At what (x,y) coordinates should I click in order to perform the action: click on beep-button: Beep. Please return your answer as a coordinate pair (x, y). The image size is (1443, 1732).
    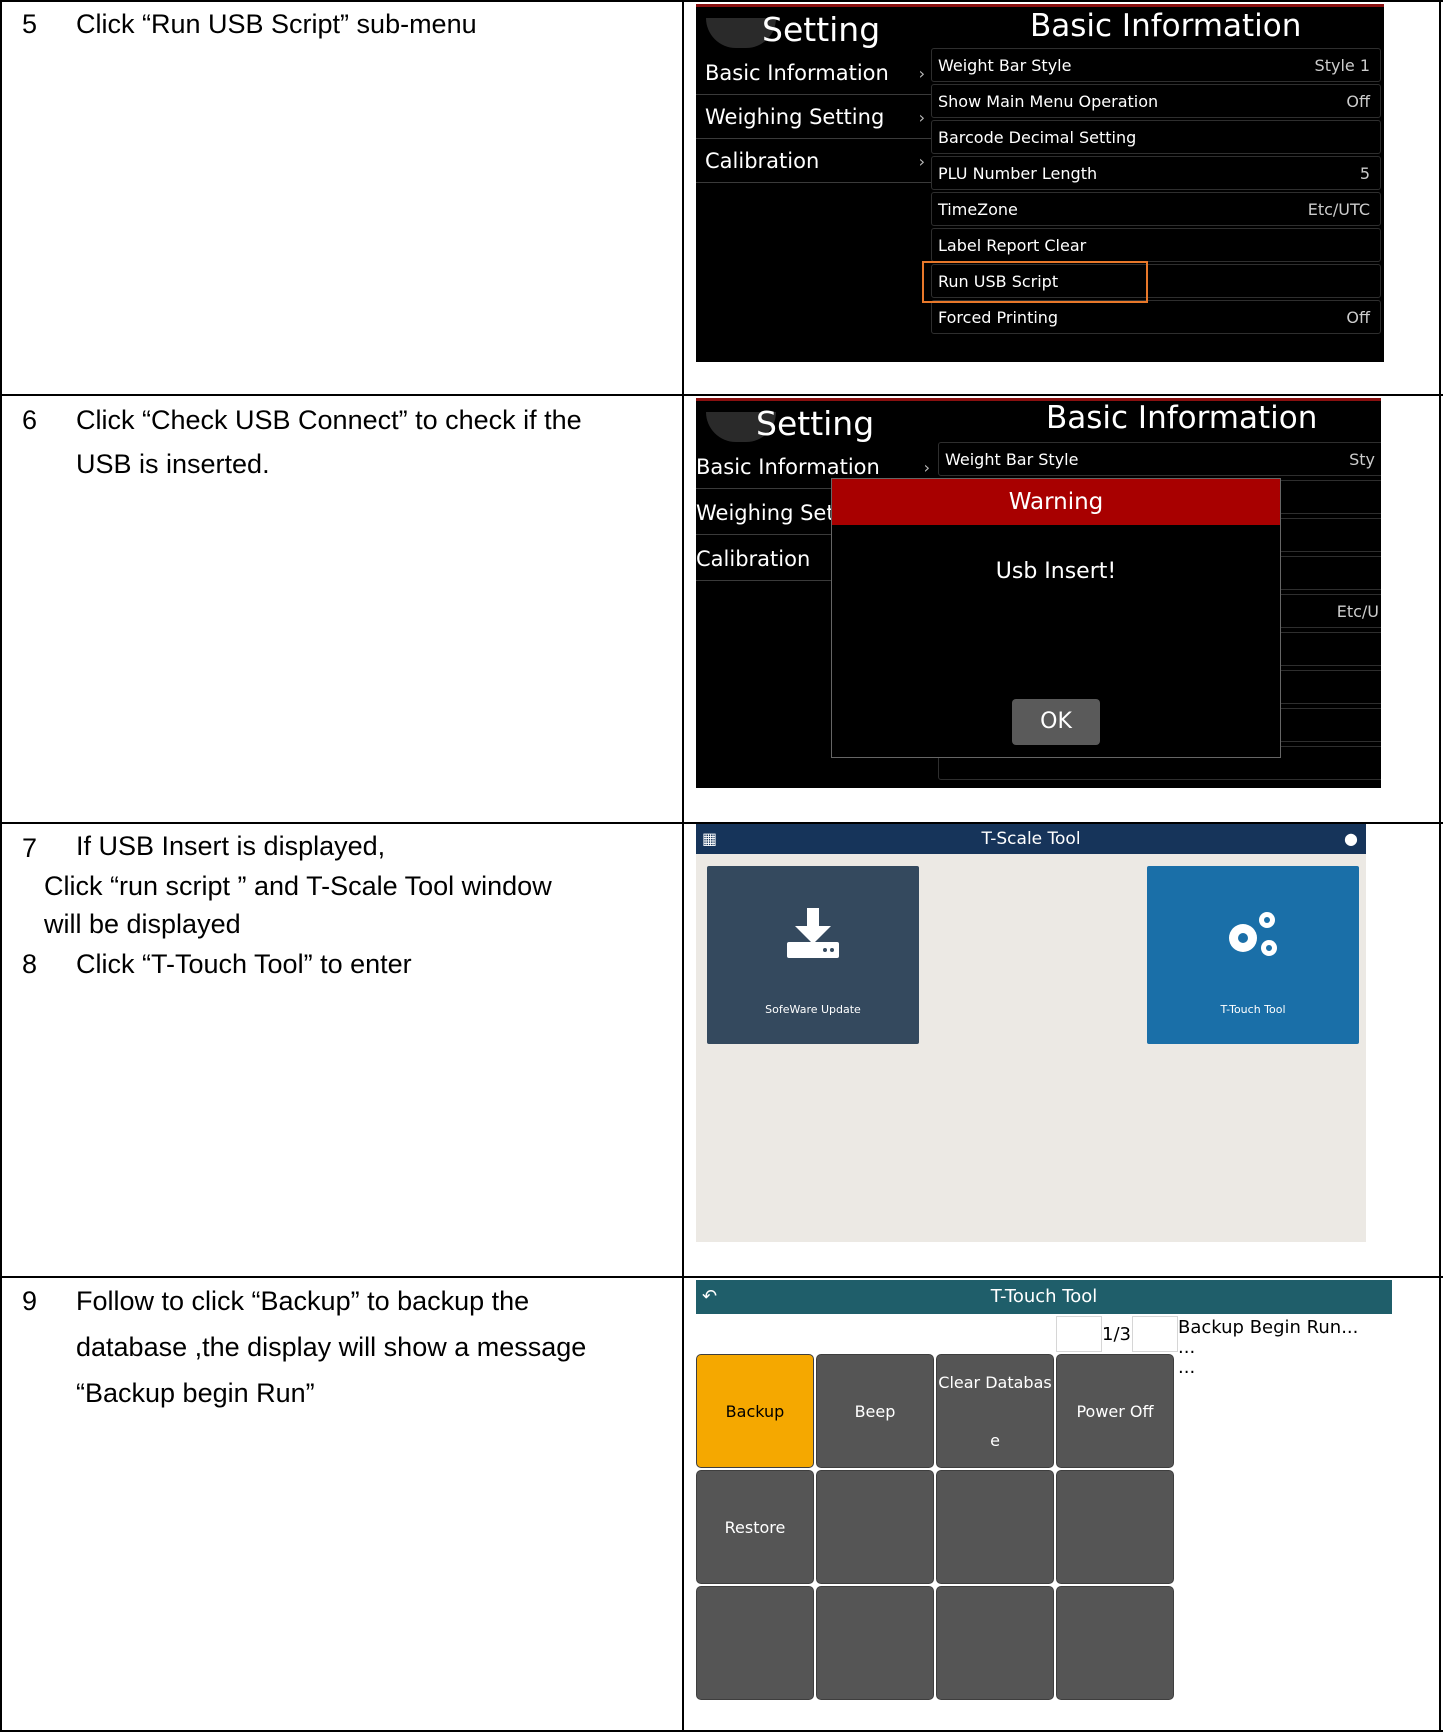
    Looking at the image, I should click on (875, 1411).